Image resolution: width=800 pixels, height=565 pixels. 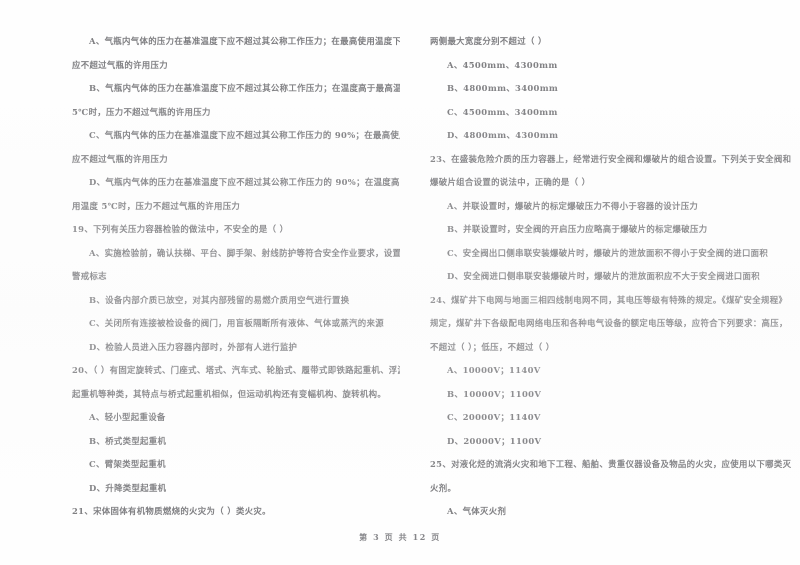 I want to click on option-line: A、气瓶内气体的压力在基准温度下应不超过其公称工作压力；在最高使用温度下, so click(x=244, y=41).